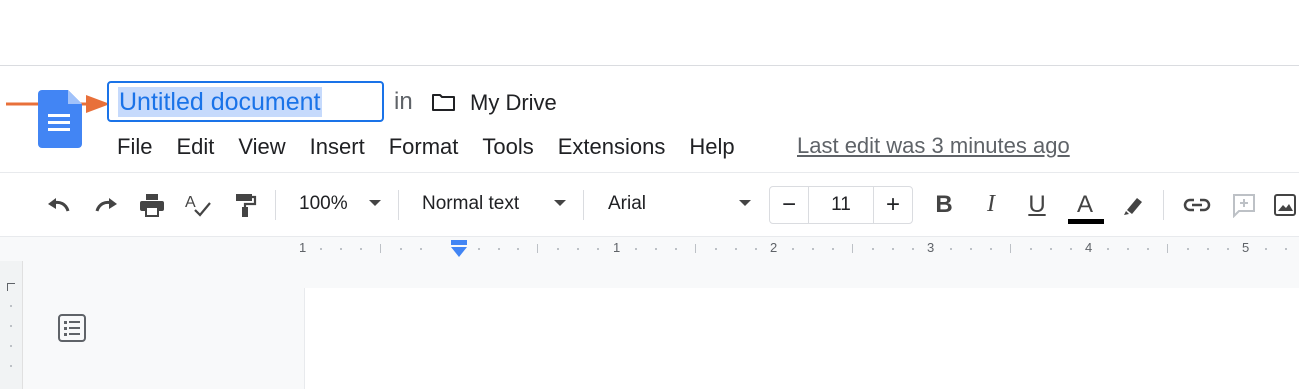  I want to click on menu-extensions: Extensions, so click(612, 147).